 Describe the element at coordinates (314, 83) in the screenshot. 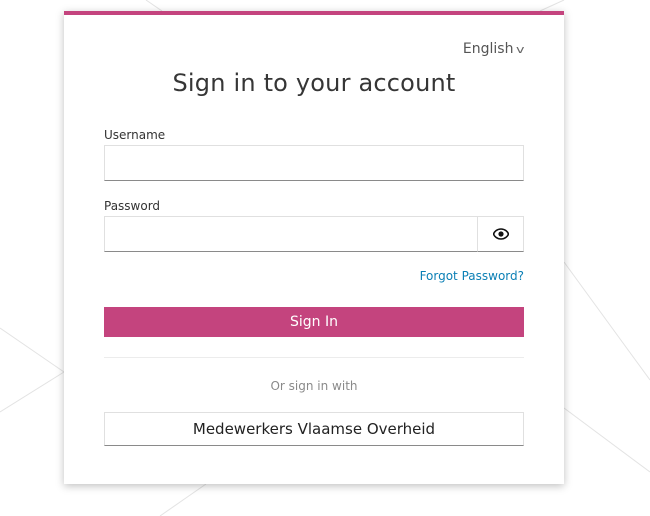

I see `page-title: Sign in to your account` at that location.